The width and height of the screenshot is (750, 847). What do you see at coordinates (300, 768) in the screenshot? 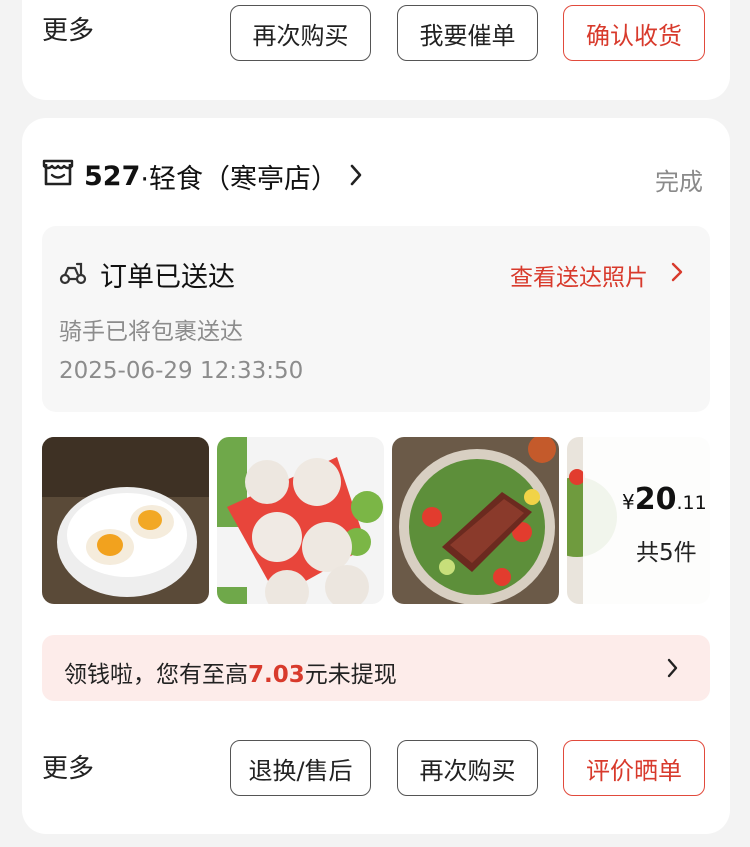
I see `return-after-sales-button: 退换/售后` at bounding box center [300, 768].